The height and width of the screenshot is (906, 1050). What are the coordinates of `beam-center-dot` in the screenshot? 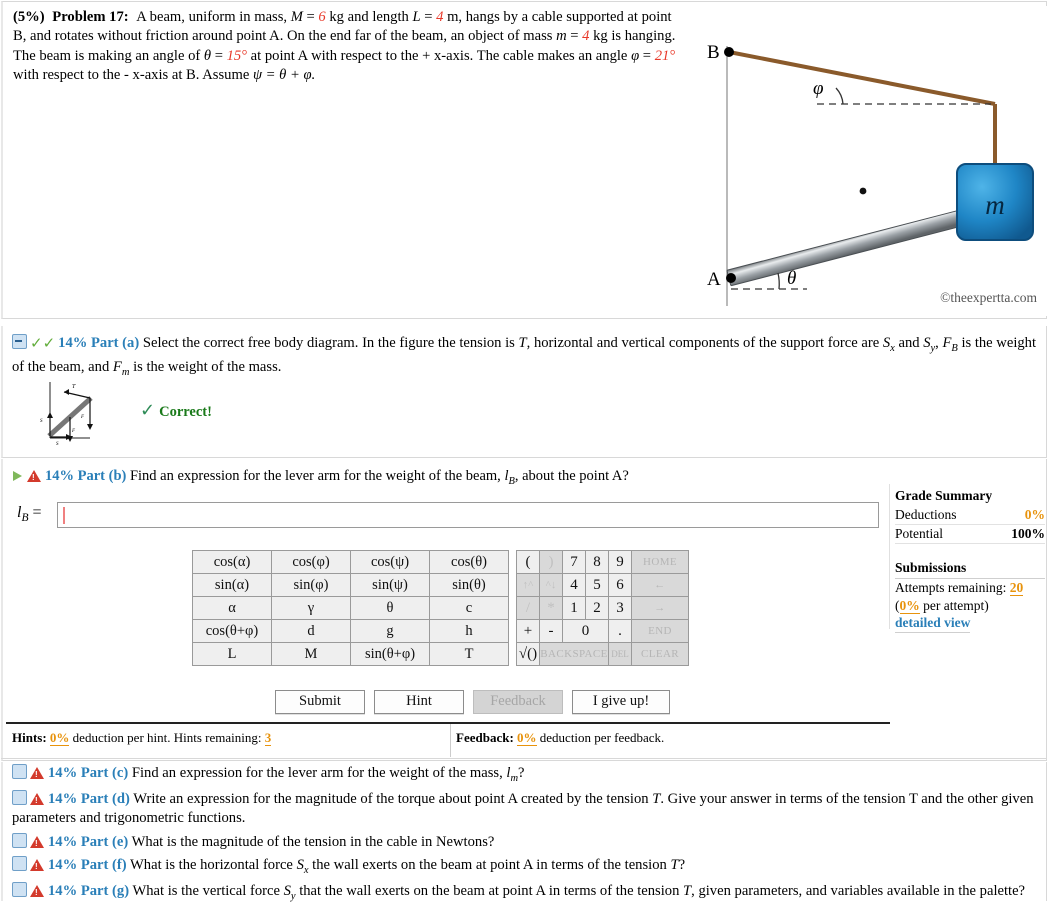 It's located at (863, 191).